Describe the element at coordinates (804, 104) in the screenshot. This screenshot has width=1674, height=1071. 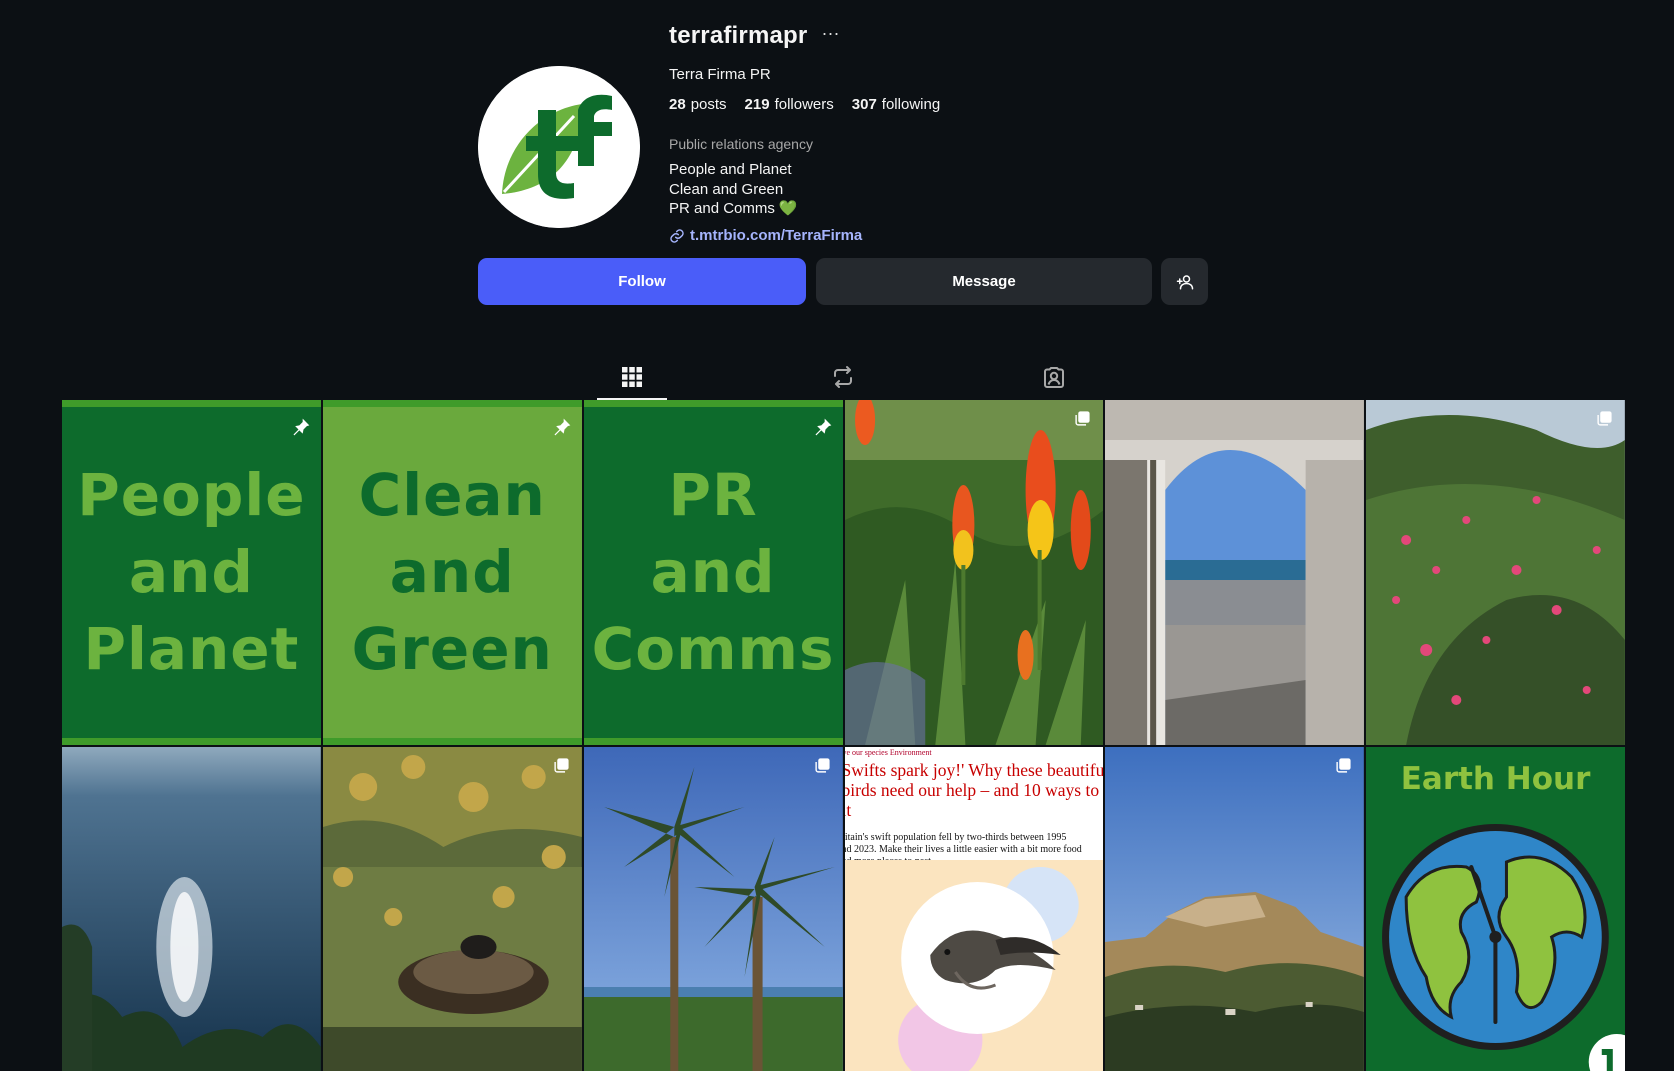
I see `followers-label: followers` at that location.